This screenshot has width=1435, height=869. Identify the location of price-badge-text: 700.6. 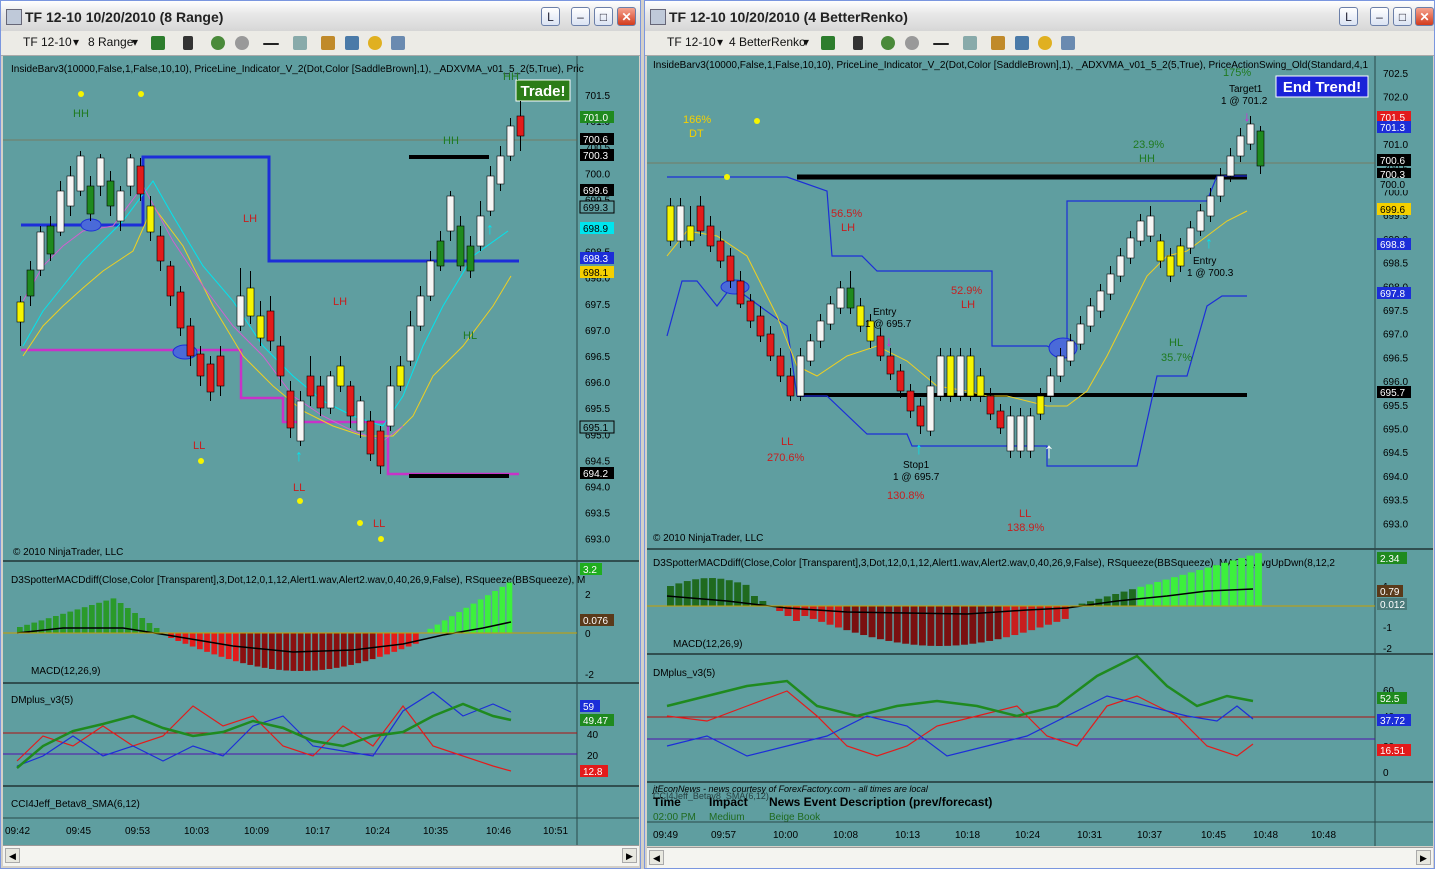
(1392, 161).